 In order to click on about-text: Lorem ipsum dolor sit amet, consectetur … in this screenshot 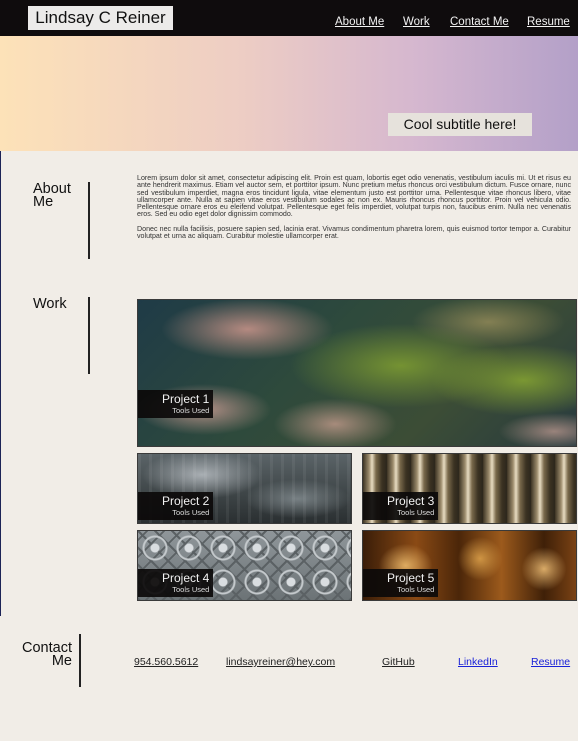, I will do `click(354, 207)`.